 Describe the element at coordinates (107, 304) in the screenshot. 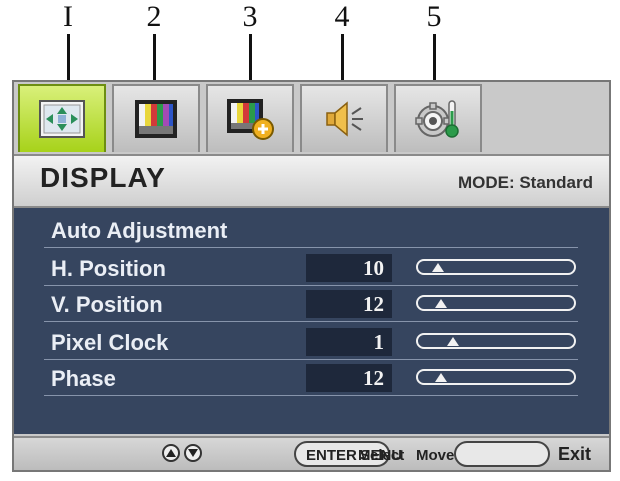

I see `menu-item-label: V. Position` at that location.